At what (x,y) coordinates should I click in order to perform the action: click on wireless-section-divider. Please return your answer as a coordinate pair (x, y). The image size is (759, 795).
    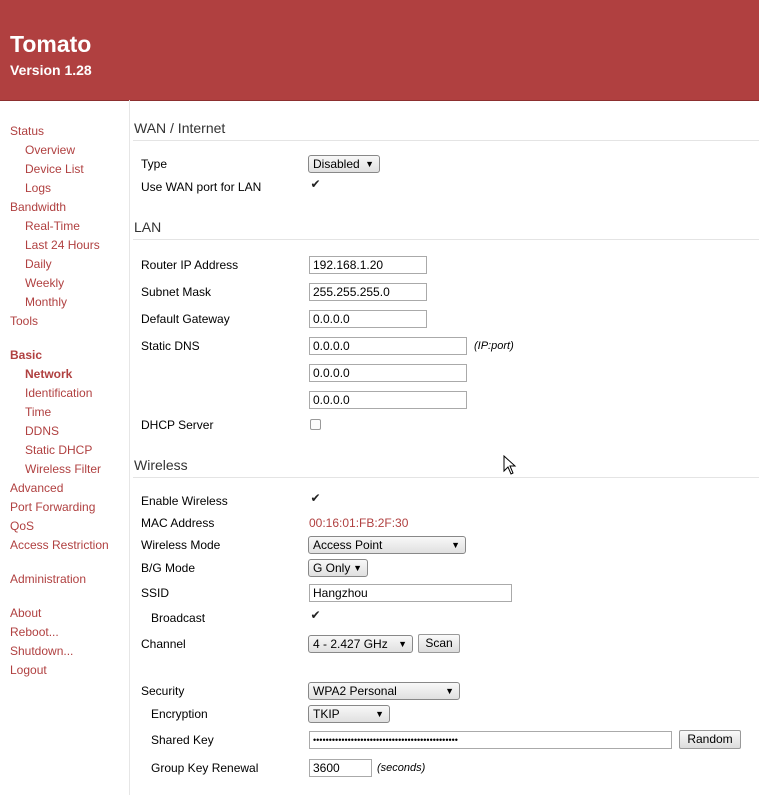
    Looking at the image, I should click on (446, 477).